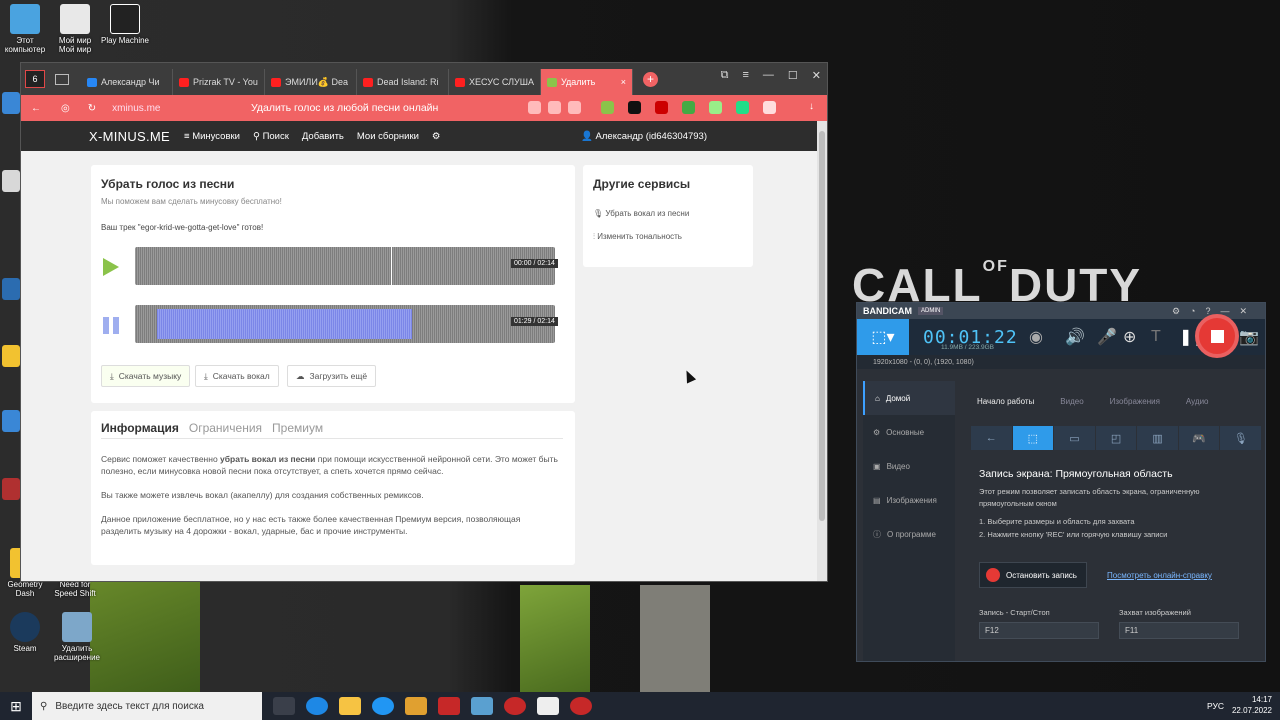  What do you see at coordinates (495, 82) in the screenshot?
I see `tab-youtube-4: ХЕСУС СЛУША` at bounding box center [495, 82].